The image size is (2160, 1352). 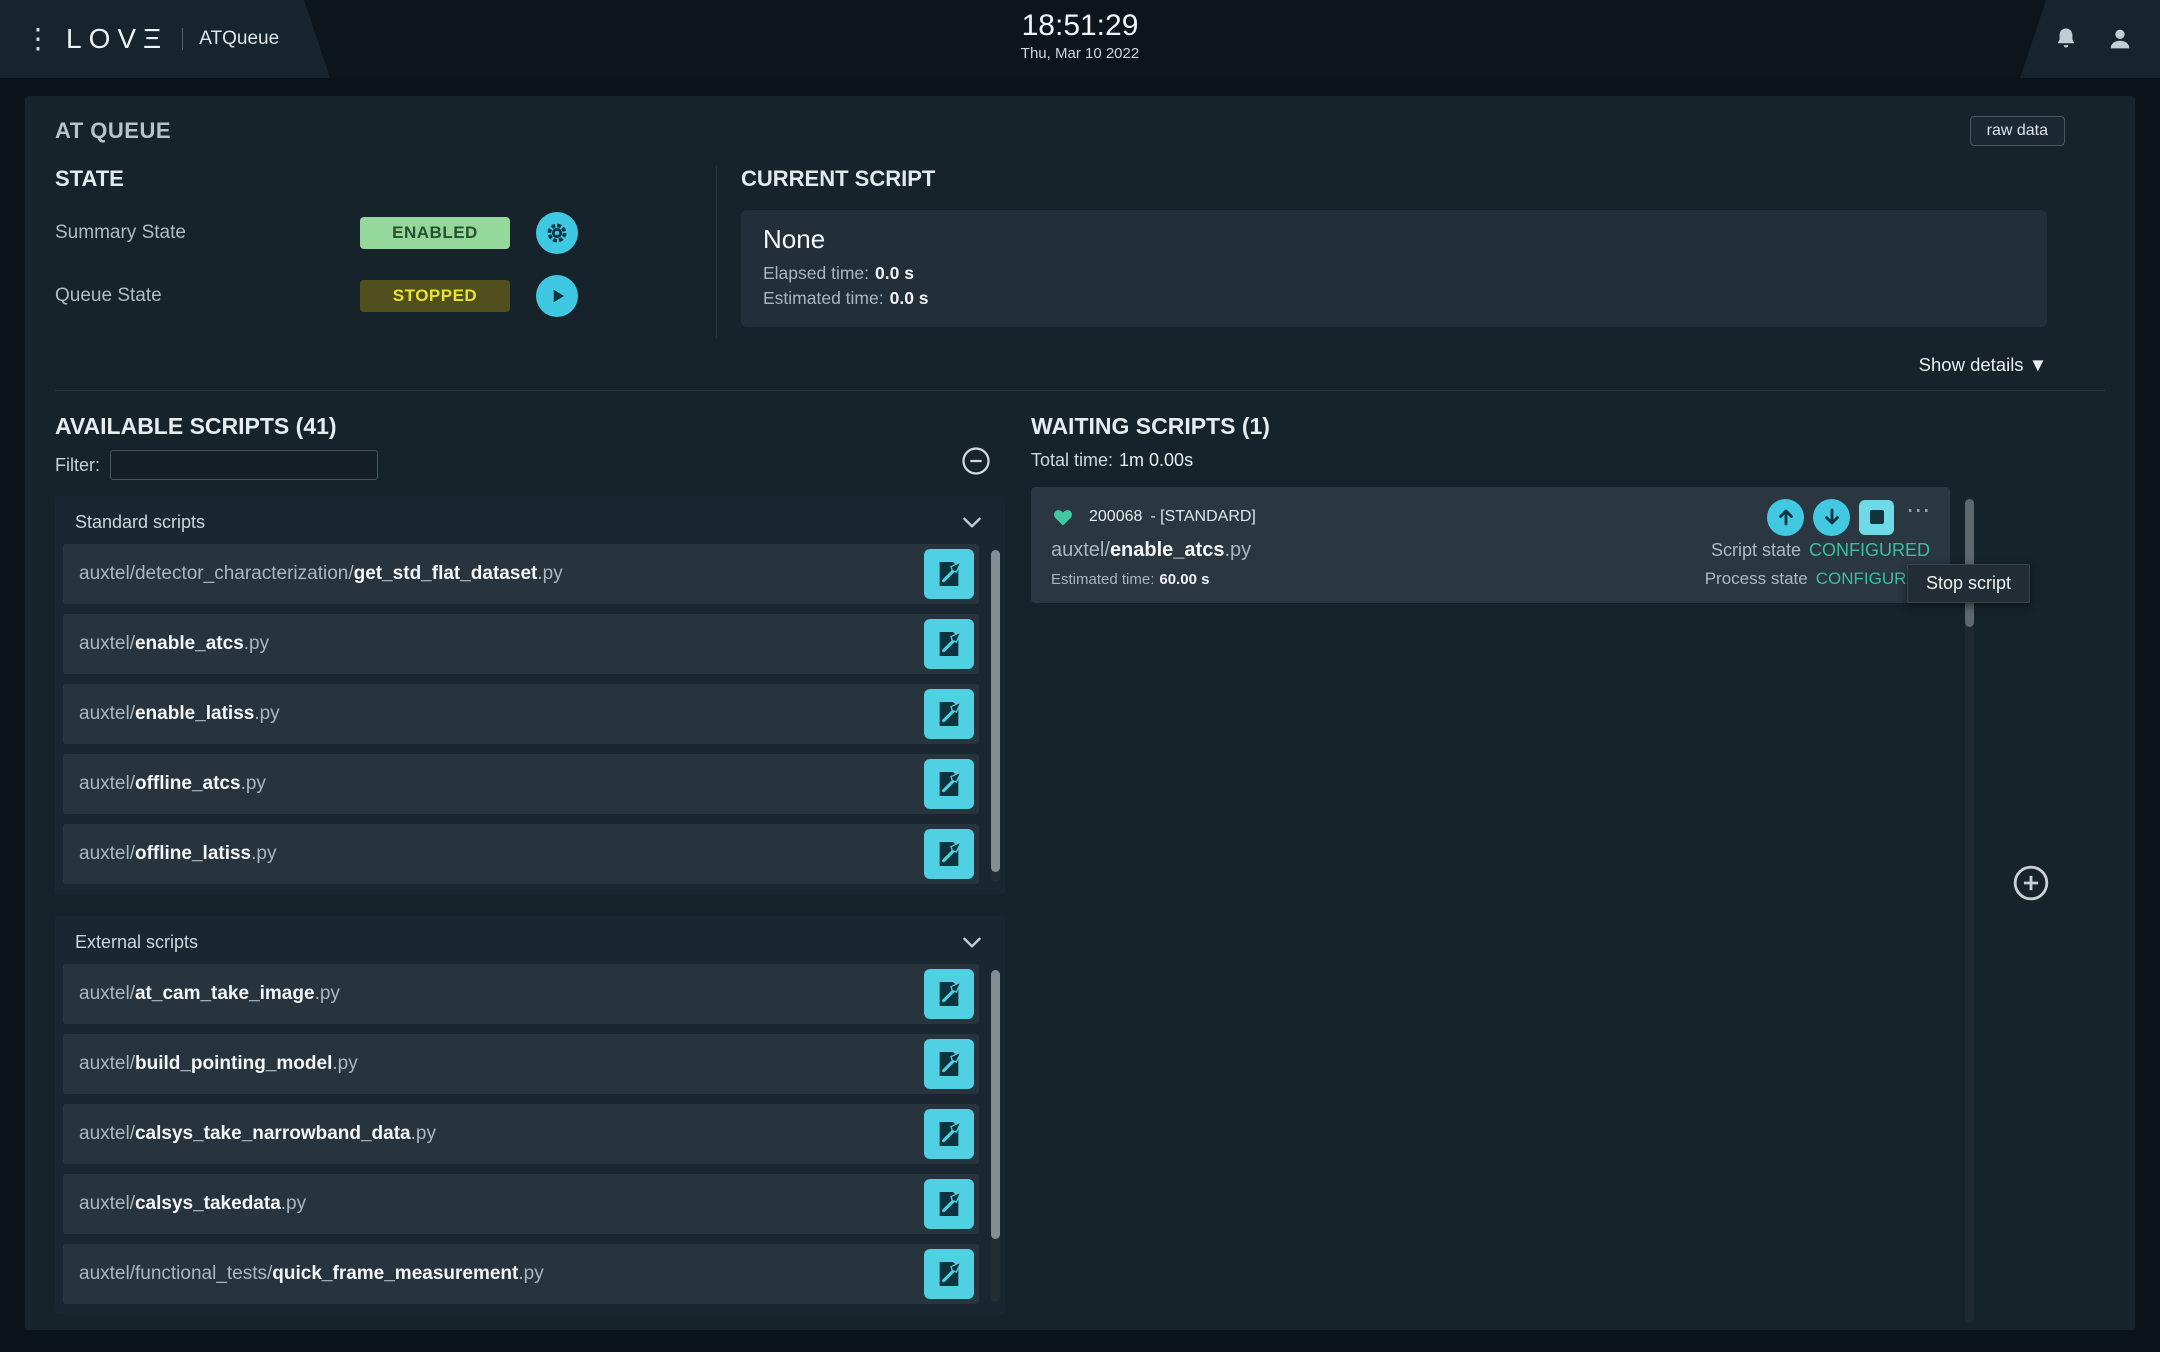 What do you see at coordinates (1503, 460) in the screenshot?
I see `total-time-line: Total time: 1m 0.00s` at bounding box center [1503, 460].